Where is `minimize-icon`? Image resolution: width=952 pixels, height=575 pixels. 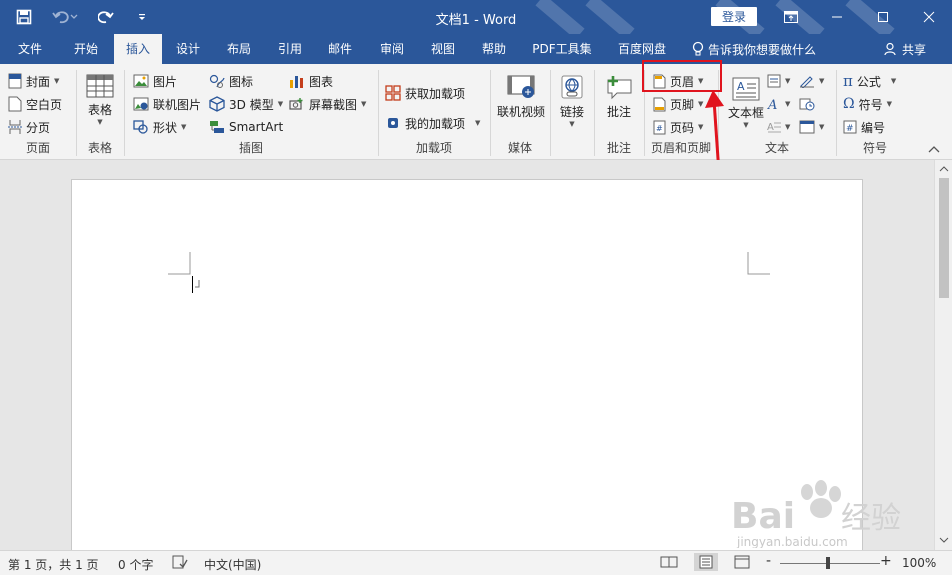
minimize-icon is located at coordinates (837, 17).